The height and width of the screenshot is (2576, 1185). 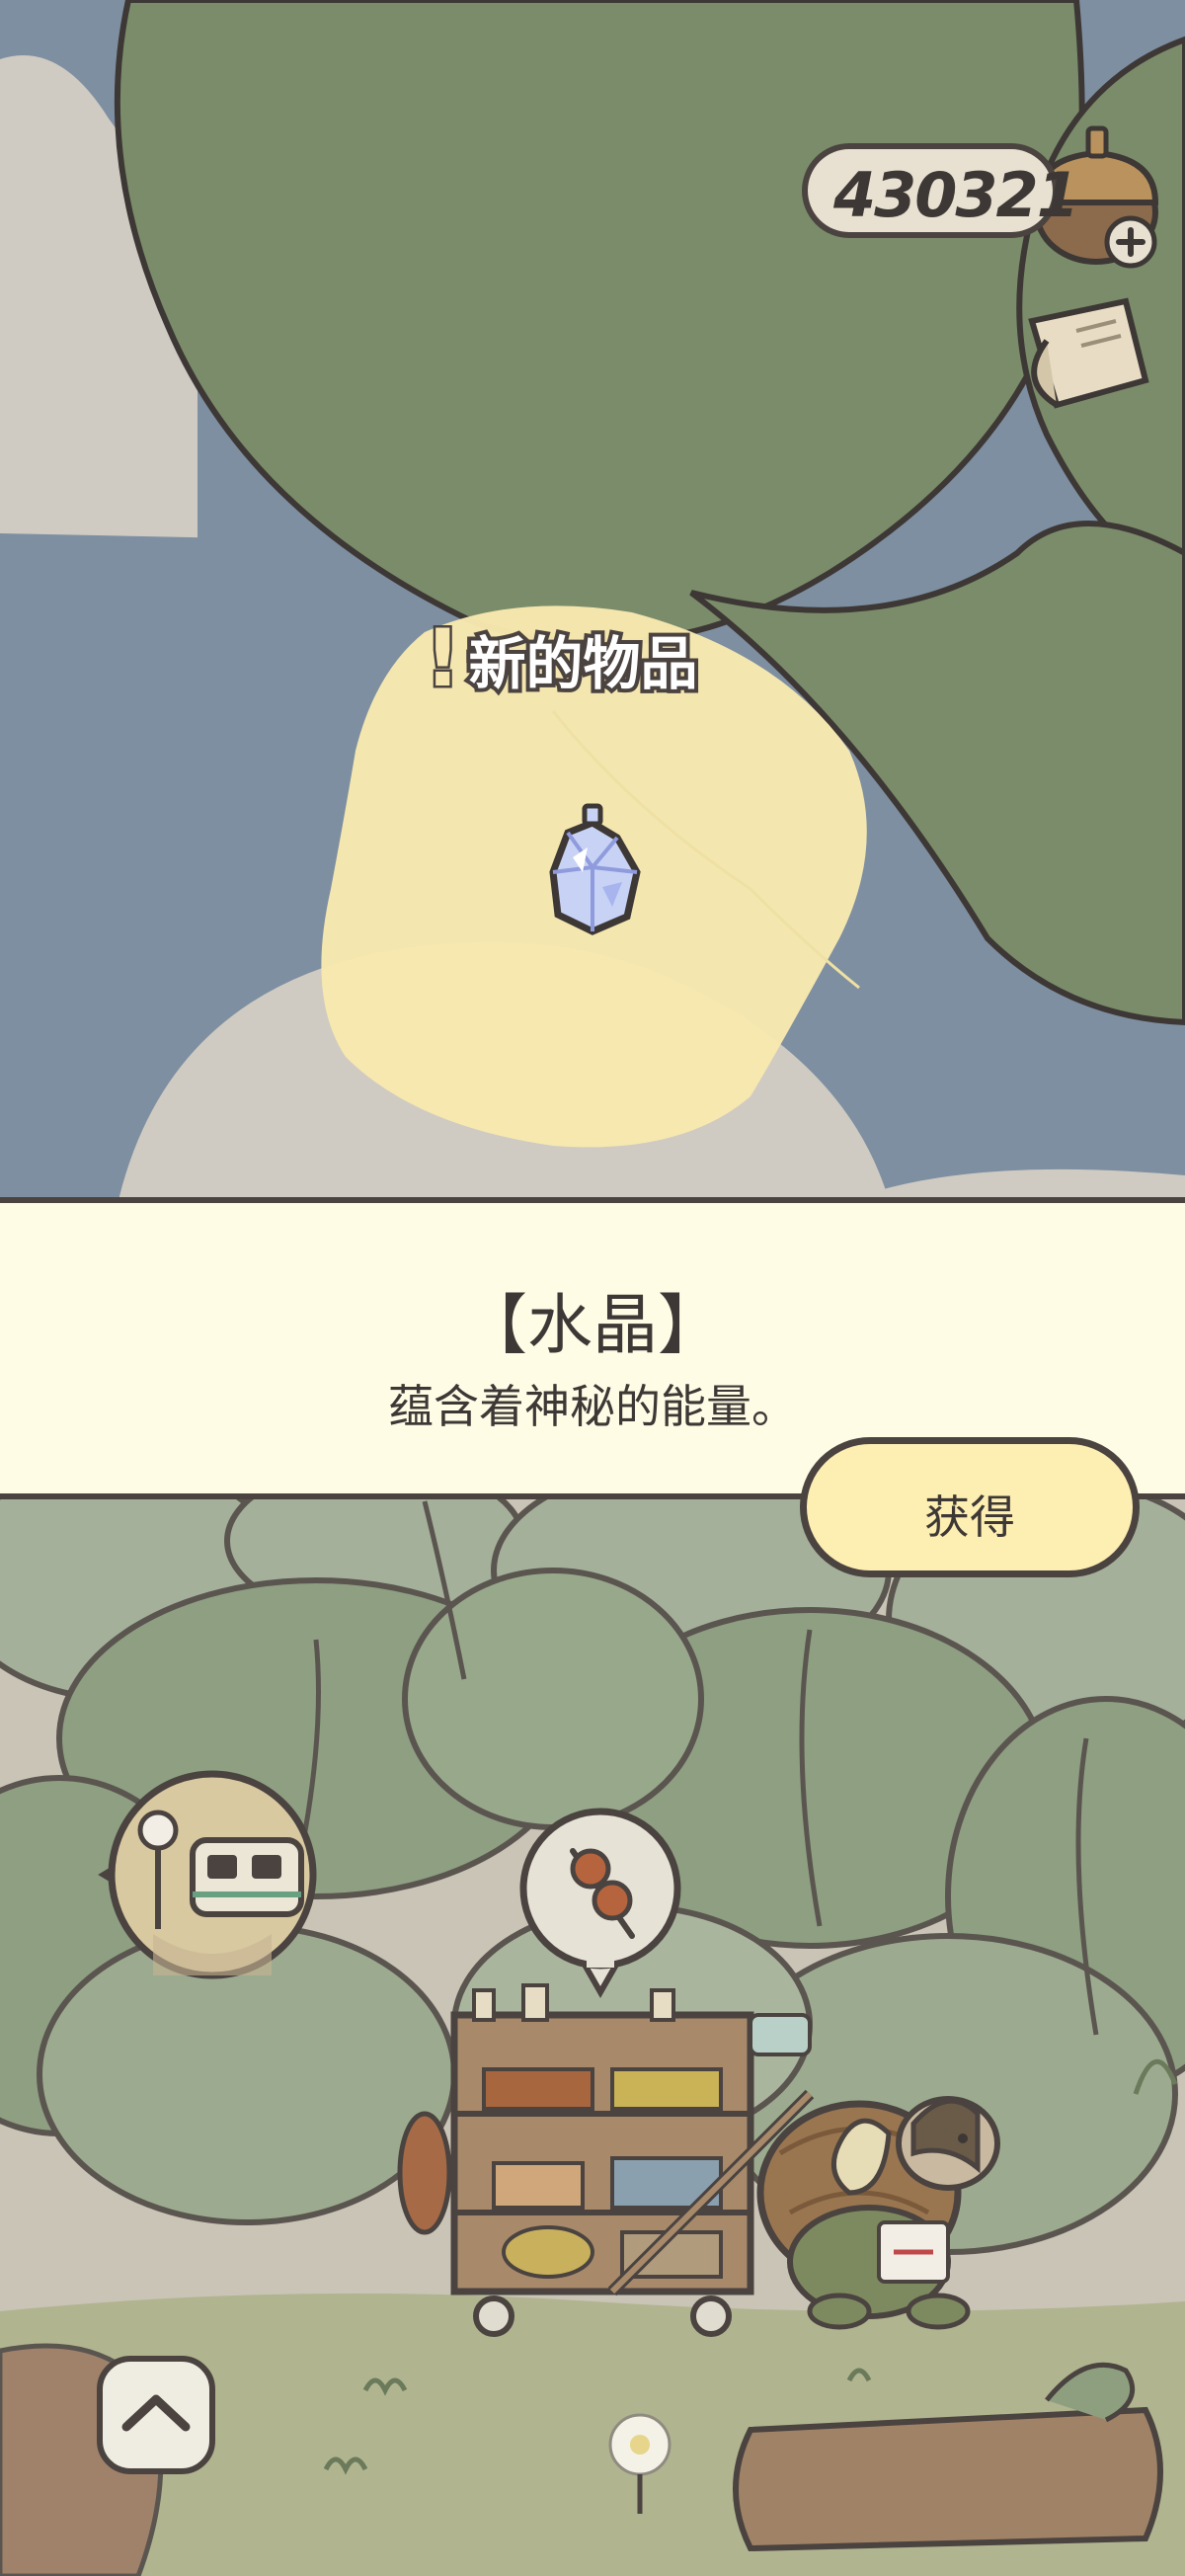 I want to click on exclamation-icon: !, so click(x=443, y=658).